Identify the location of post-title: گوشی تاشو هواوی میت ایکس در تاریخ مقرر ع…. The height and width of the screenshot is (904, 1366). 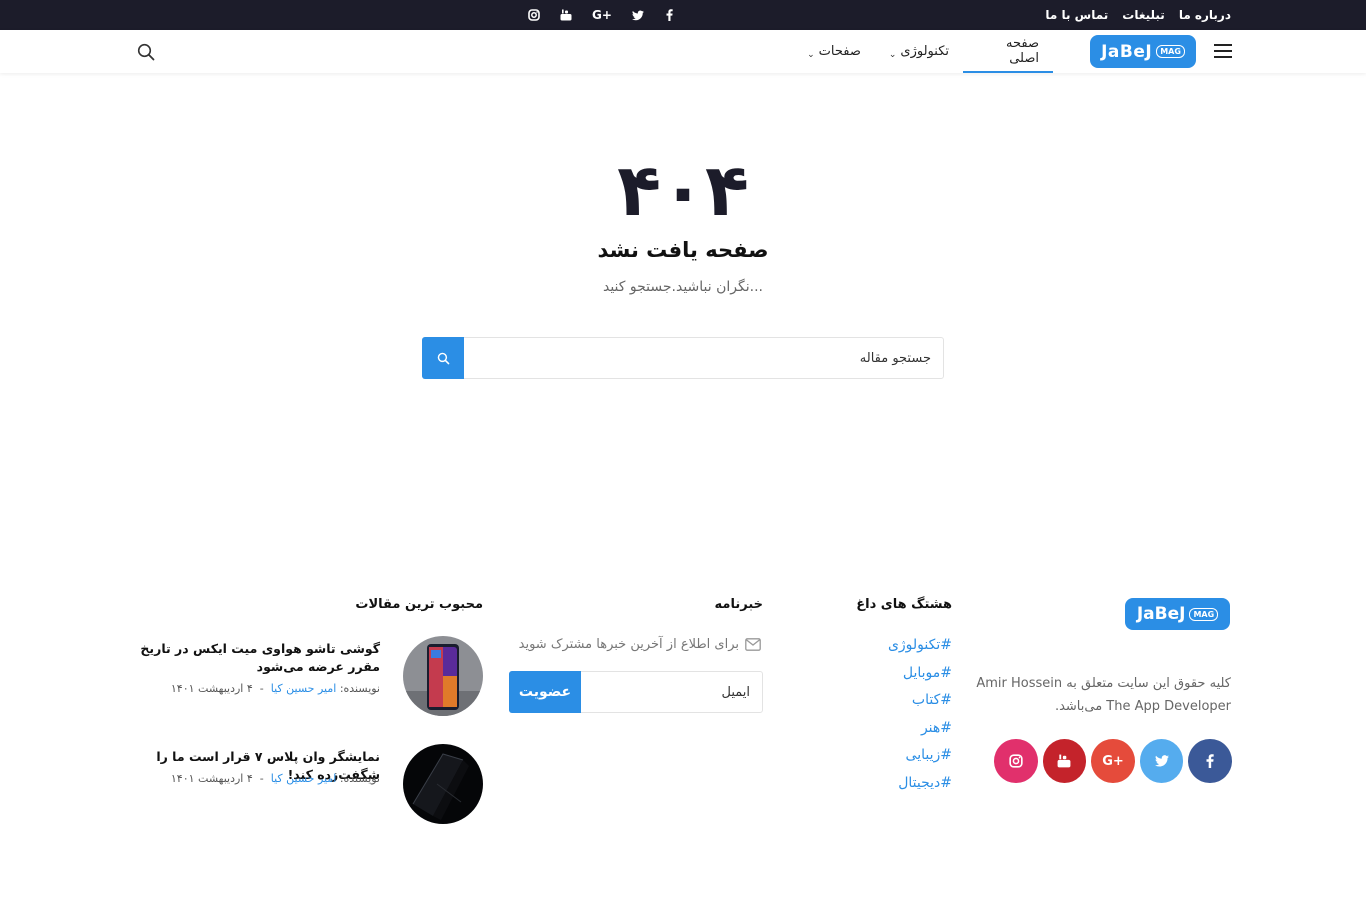
(260, 658).